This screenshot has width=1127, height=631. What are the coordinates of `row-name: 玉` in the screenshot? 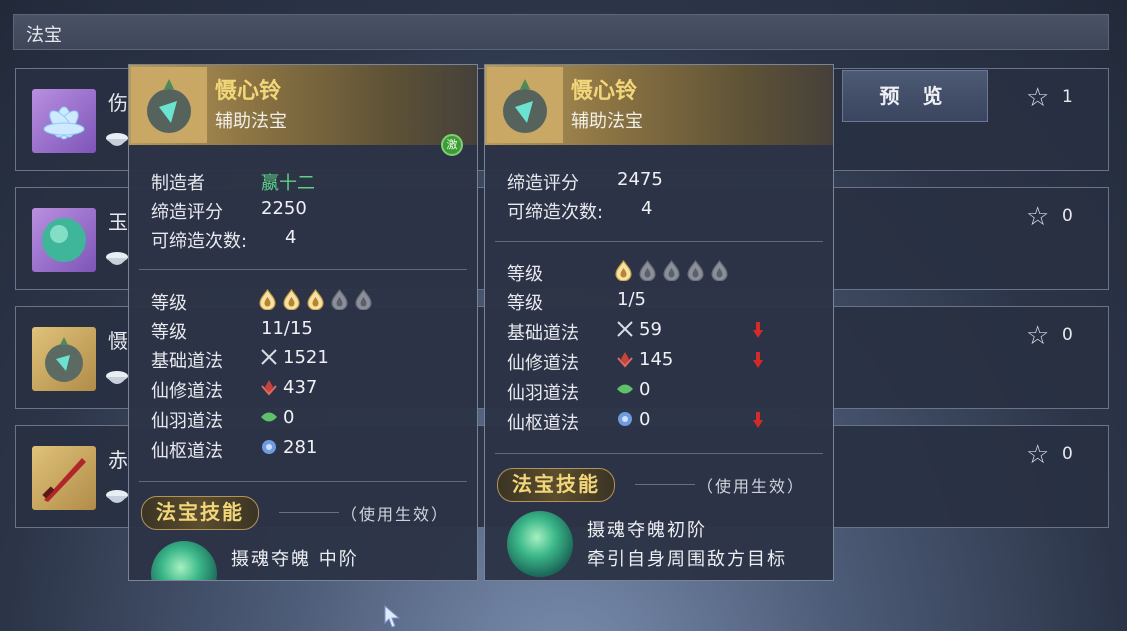 It's located at (118, 222).